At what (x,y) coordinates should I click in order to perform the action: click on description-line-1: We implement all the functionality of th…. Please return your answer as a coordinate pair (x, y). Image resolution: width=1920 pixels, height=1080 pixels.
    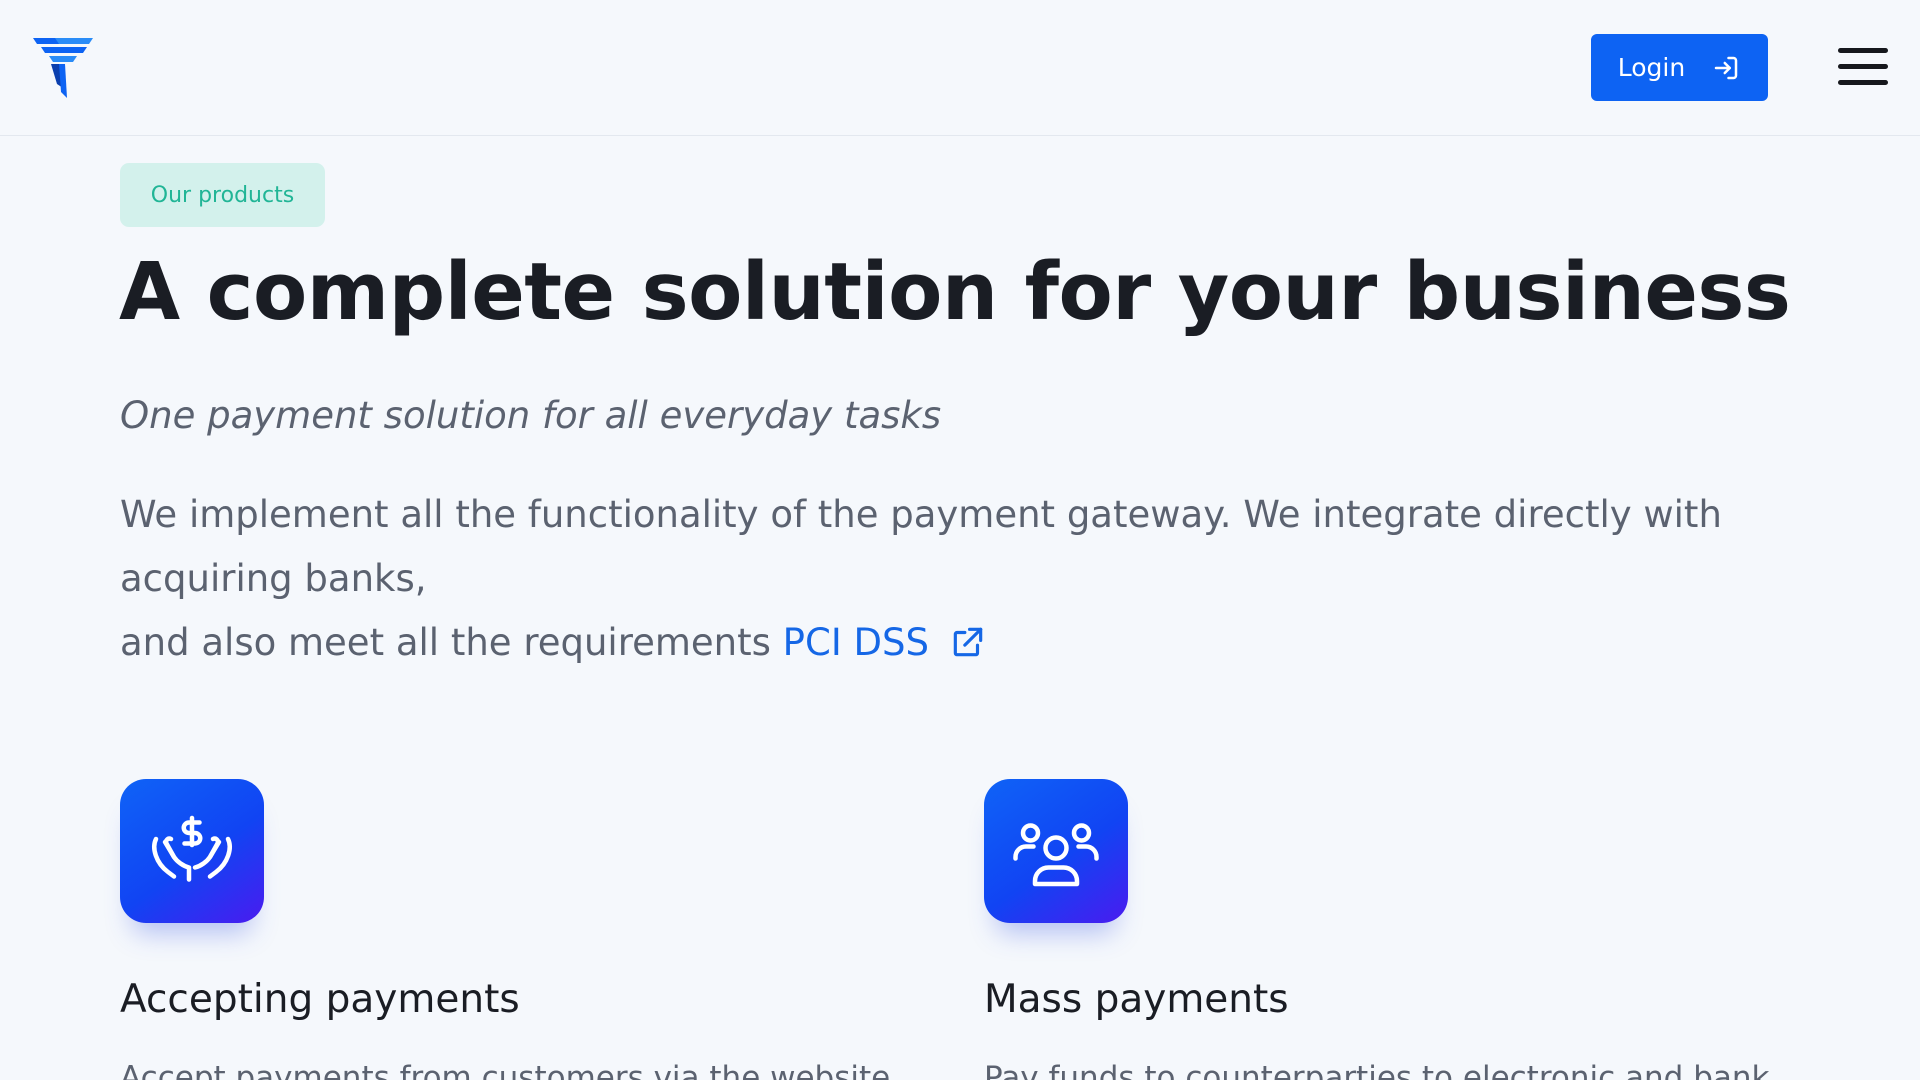
    Looking at the image, I should click on (921, 514).